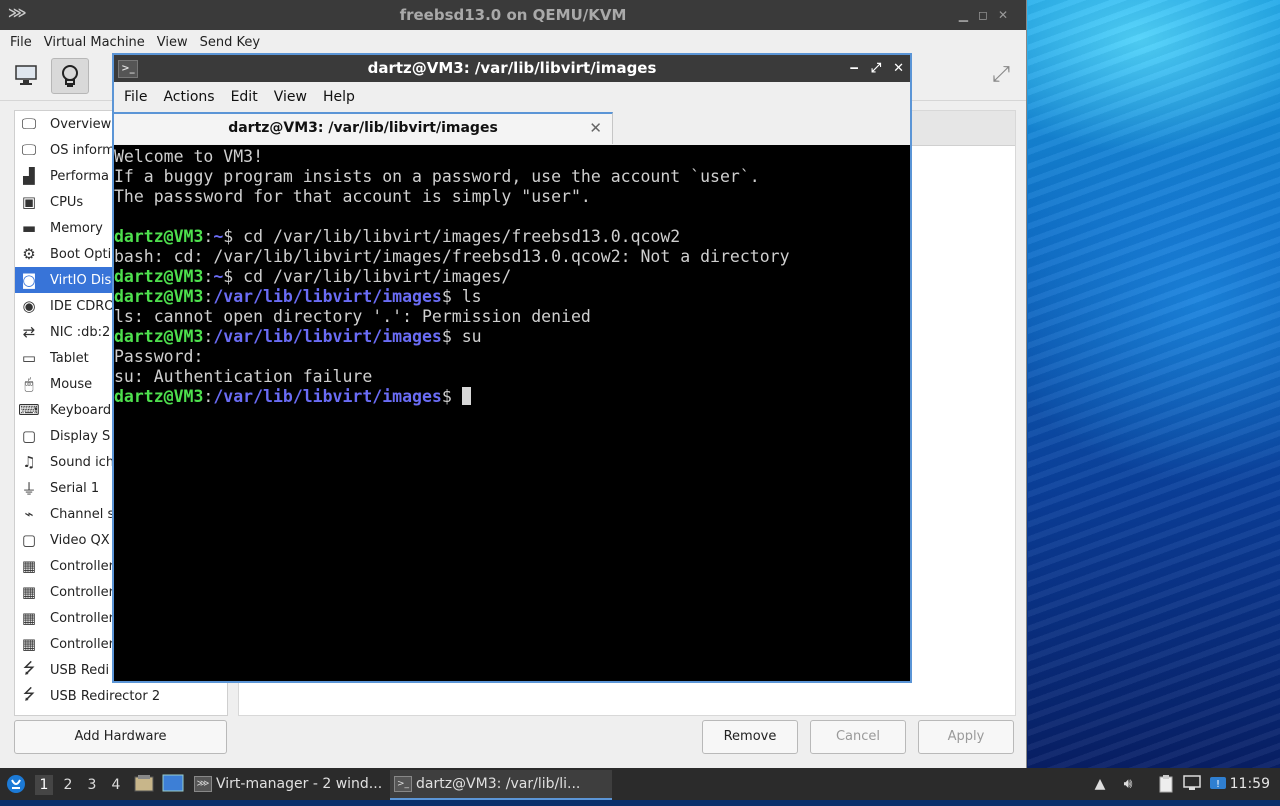 This screenshot has height=806, width=1280. I want to click on vm-titlebar: ⋙ freebsd13.0 on QEMU/KVM ▁◻✕, so click(513, 15).